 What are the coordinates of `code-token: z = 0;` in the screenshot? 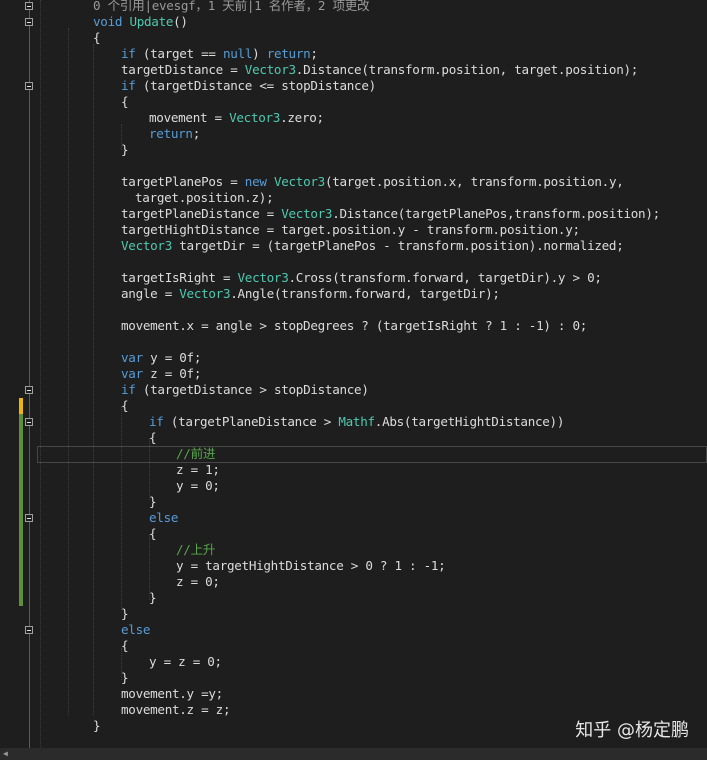 It's located at (198, 581).